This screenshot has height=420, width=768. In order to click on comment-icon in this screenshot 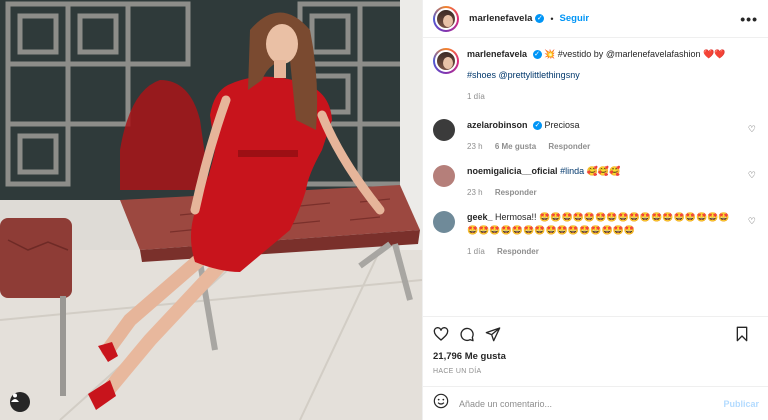, I will do `click(467, 334)`.